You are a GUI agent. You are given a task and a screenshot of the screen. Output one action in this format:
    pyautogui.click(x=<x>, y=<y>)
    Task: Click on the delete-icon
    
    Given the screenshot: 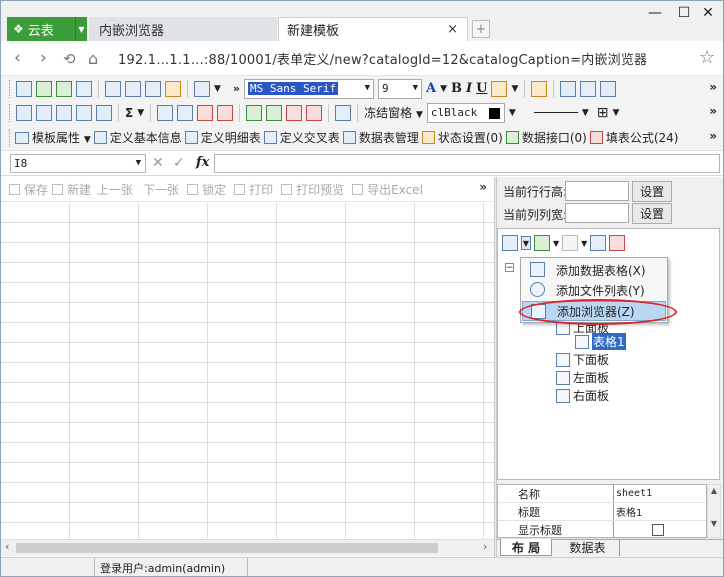 What is the action you would take?
    pyautogui.click(x=617, y=243)
    